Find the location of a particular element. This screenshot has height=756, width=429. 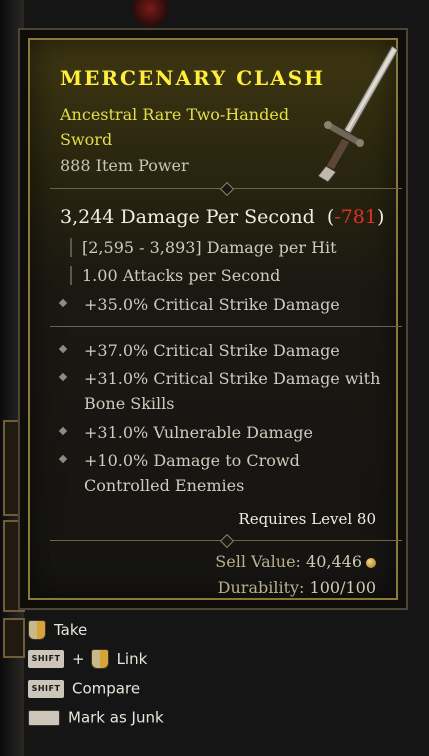

durability: Durability: 100/100 is located at coordinates (297, 587).